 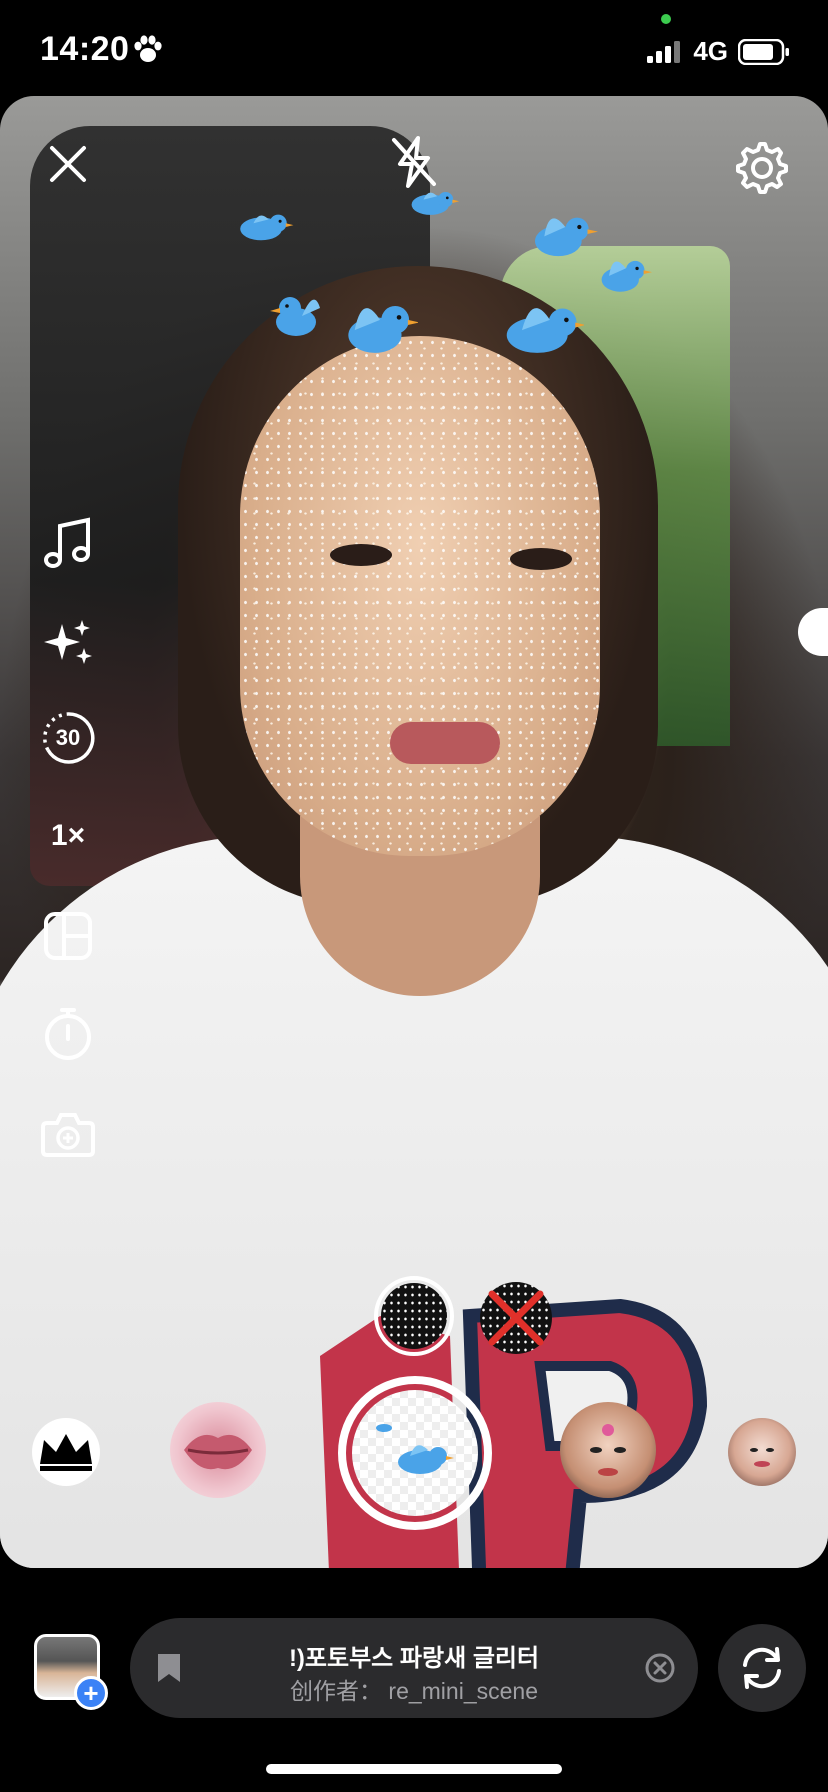 What do you see at coordinates (541, 559) in the screenshot?
I see `eye-right` at bounding box center [541, 559].